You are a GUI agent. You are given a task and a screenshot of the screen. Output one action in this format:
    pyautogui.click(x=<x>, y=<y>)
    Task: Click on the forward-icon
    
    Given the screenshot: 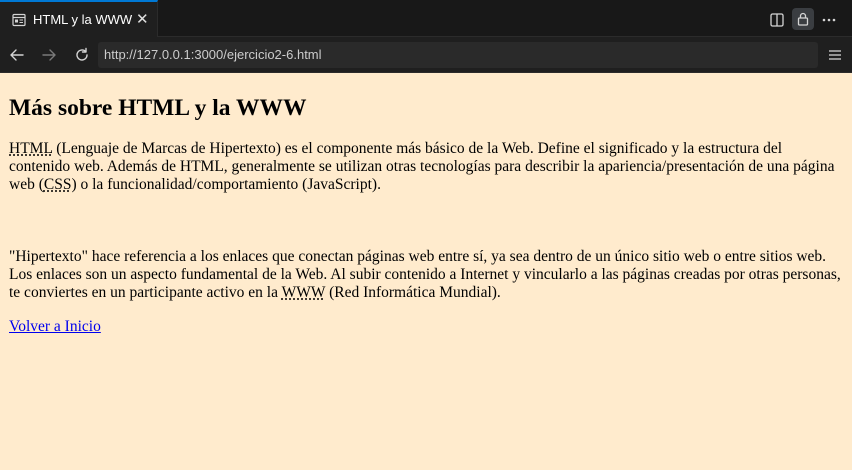 What is the action you would take?
    pyautogui.click(x=49, y=55)
    